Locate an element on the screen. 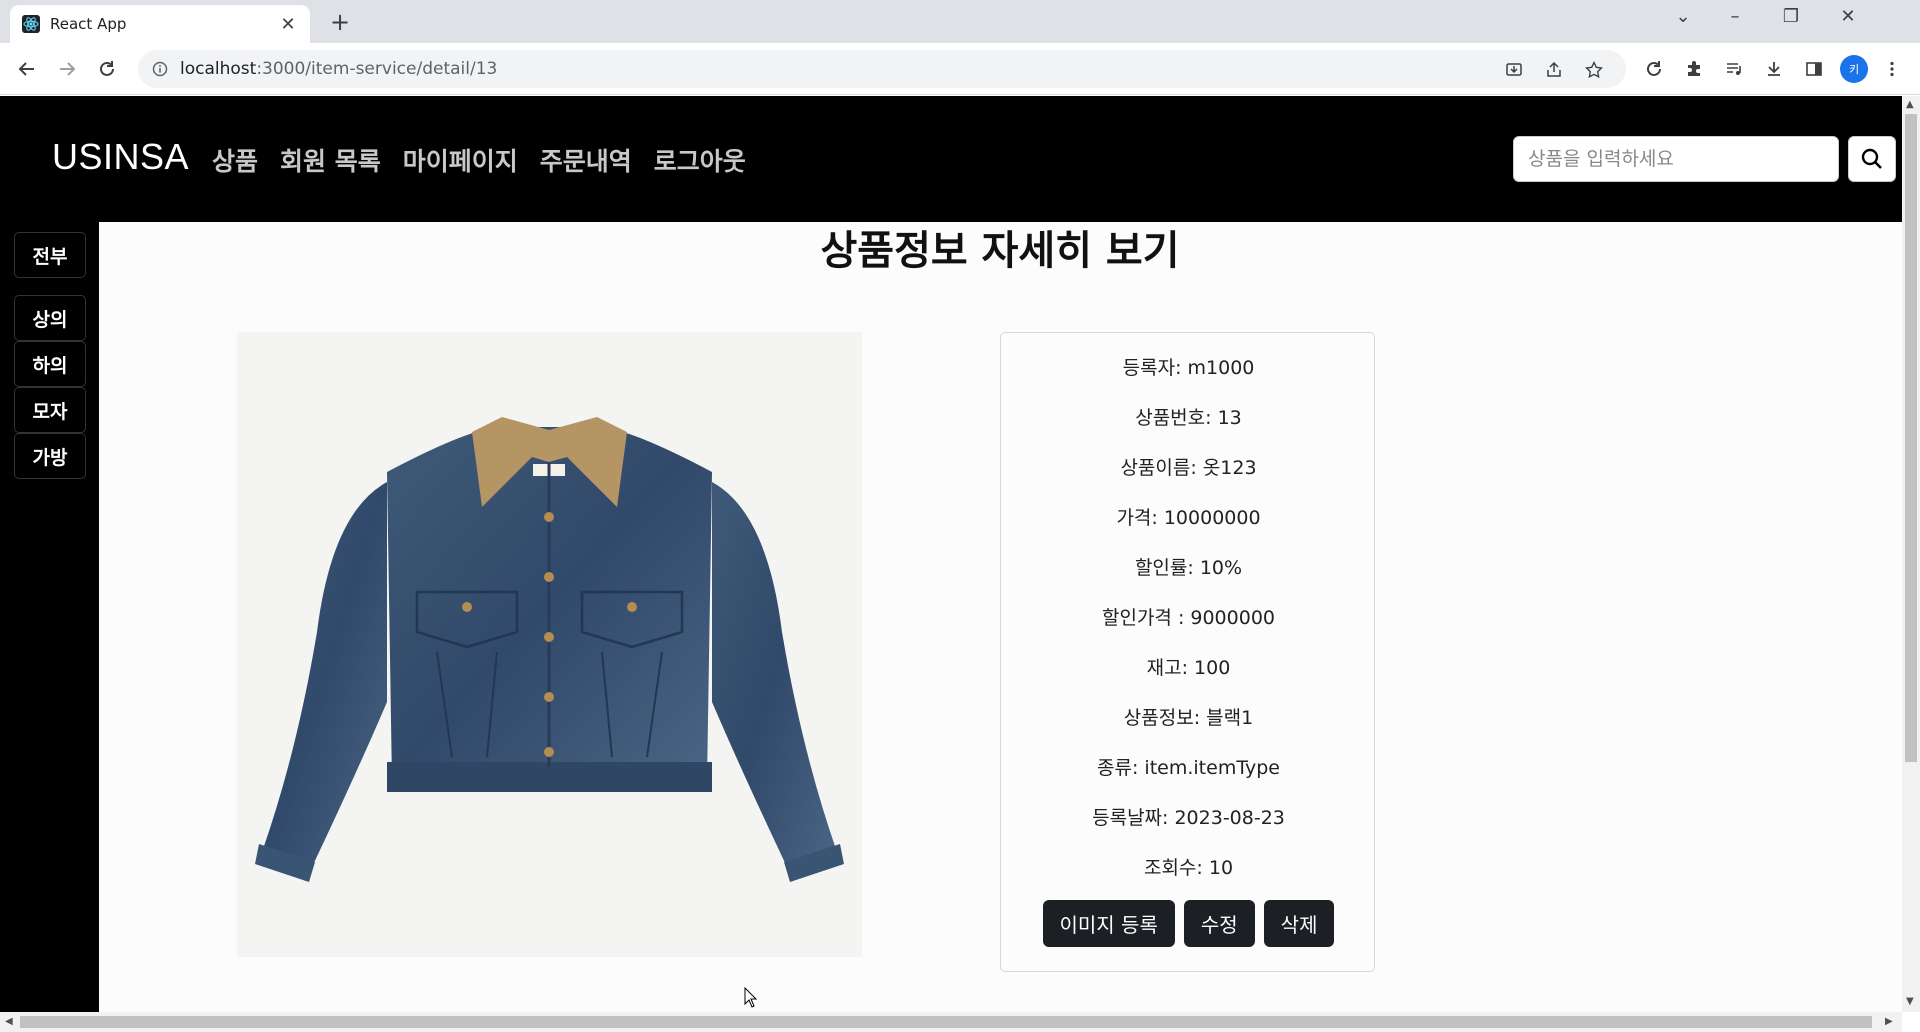 The width and height of the screenshot is (1920, 1032). search-button is located at coordinates (1872, 159).